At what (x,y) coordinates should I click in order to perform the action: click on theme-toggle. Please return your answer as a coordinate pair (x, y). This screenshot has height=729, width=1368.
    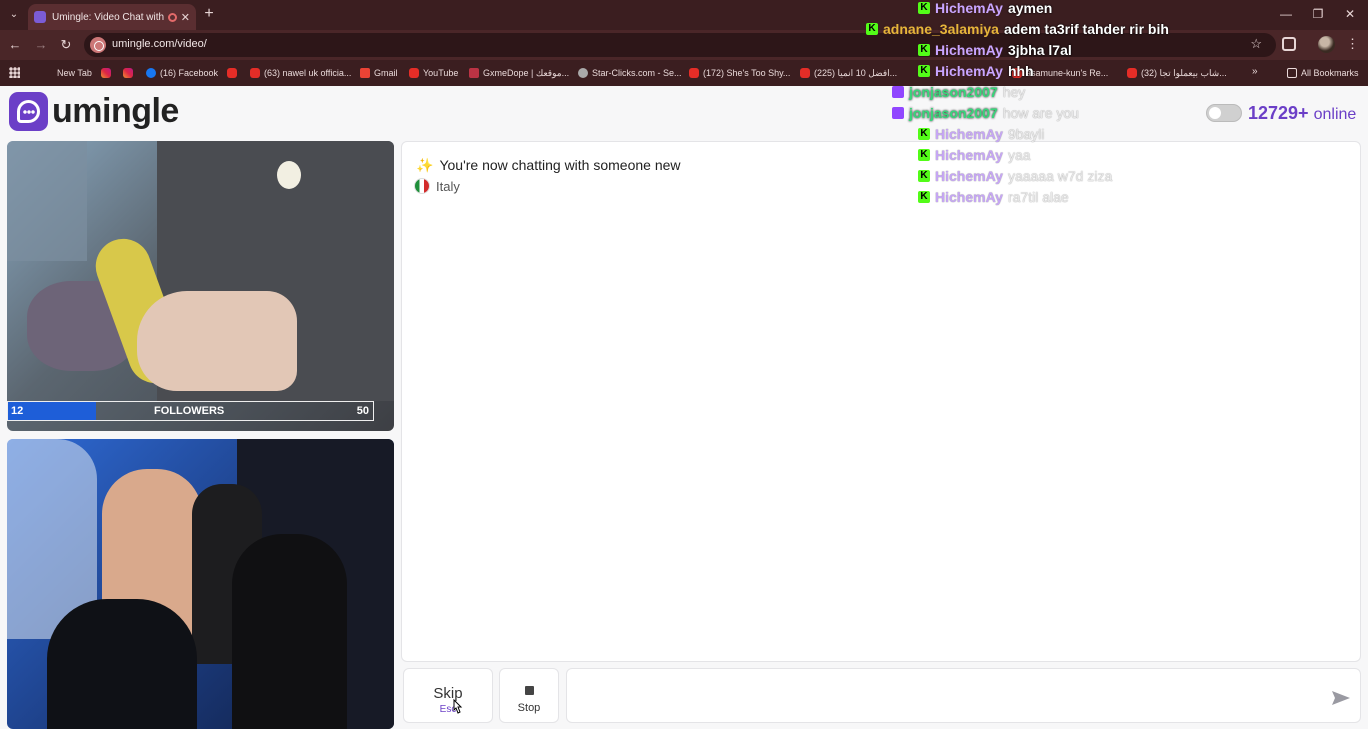
    Looking at the image, I should click on (1224, 113).